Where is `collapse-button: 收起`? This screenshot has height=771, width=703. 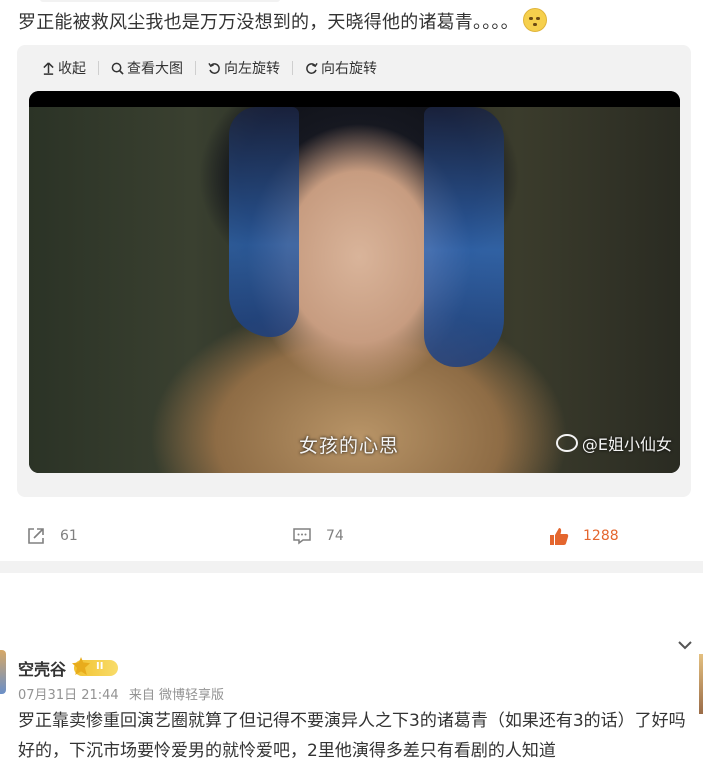 collapse-button: 收起 is located at coordinates (64, 68).